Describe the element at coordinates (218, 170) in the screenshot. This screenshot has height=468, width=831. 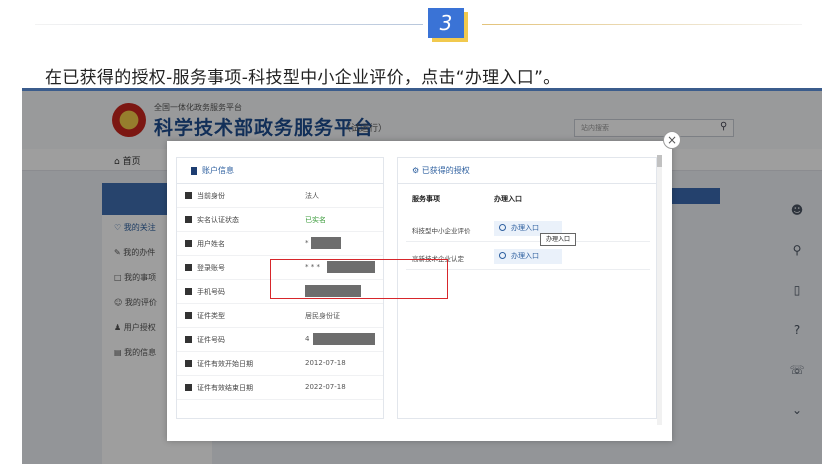
I see `account-panel-title-text: 账户信息` at that location.